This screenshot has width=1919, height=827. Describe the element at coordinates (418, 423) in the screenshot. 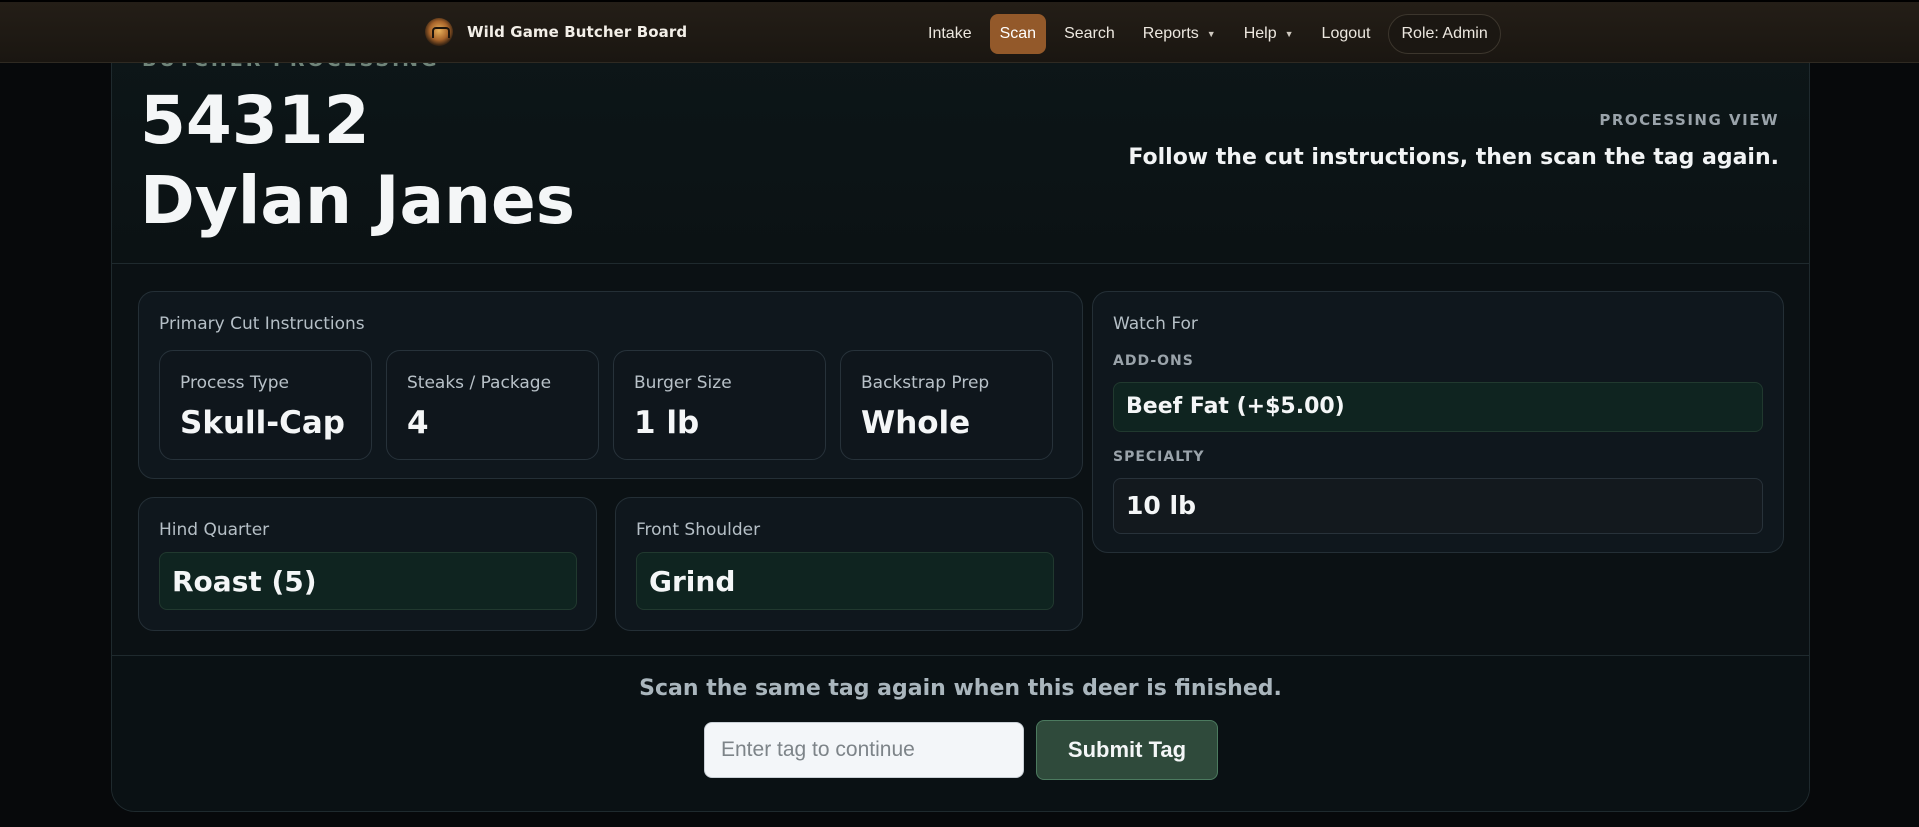

I see `stat-value: 4` at that location.